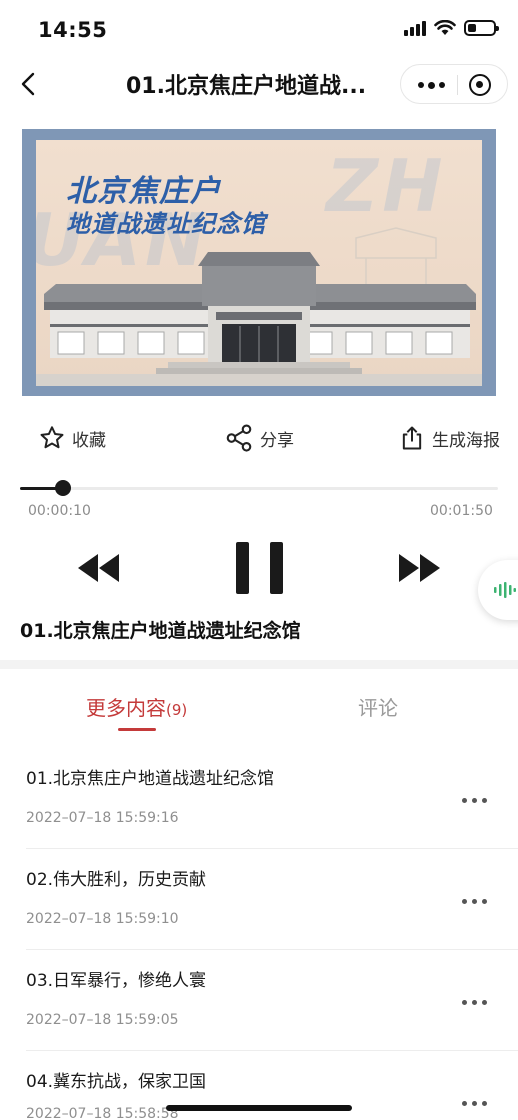 The width and height of the screenshot is (518, 1120). I want to click on progress-handle, so click(63, 488).